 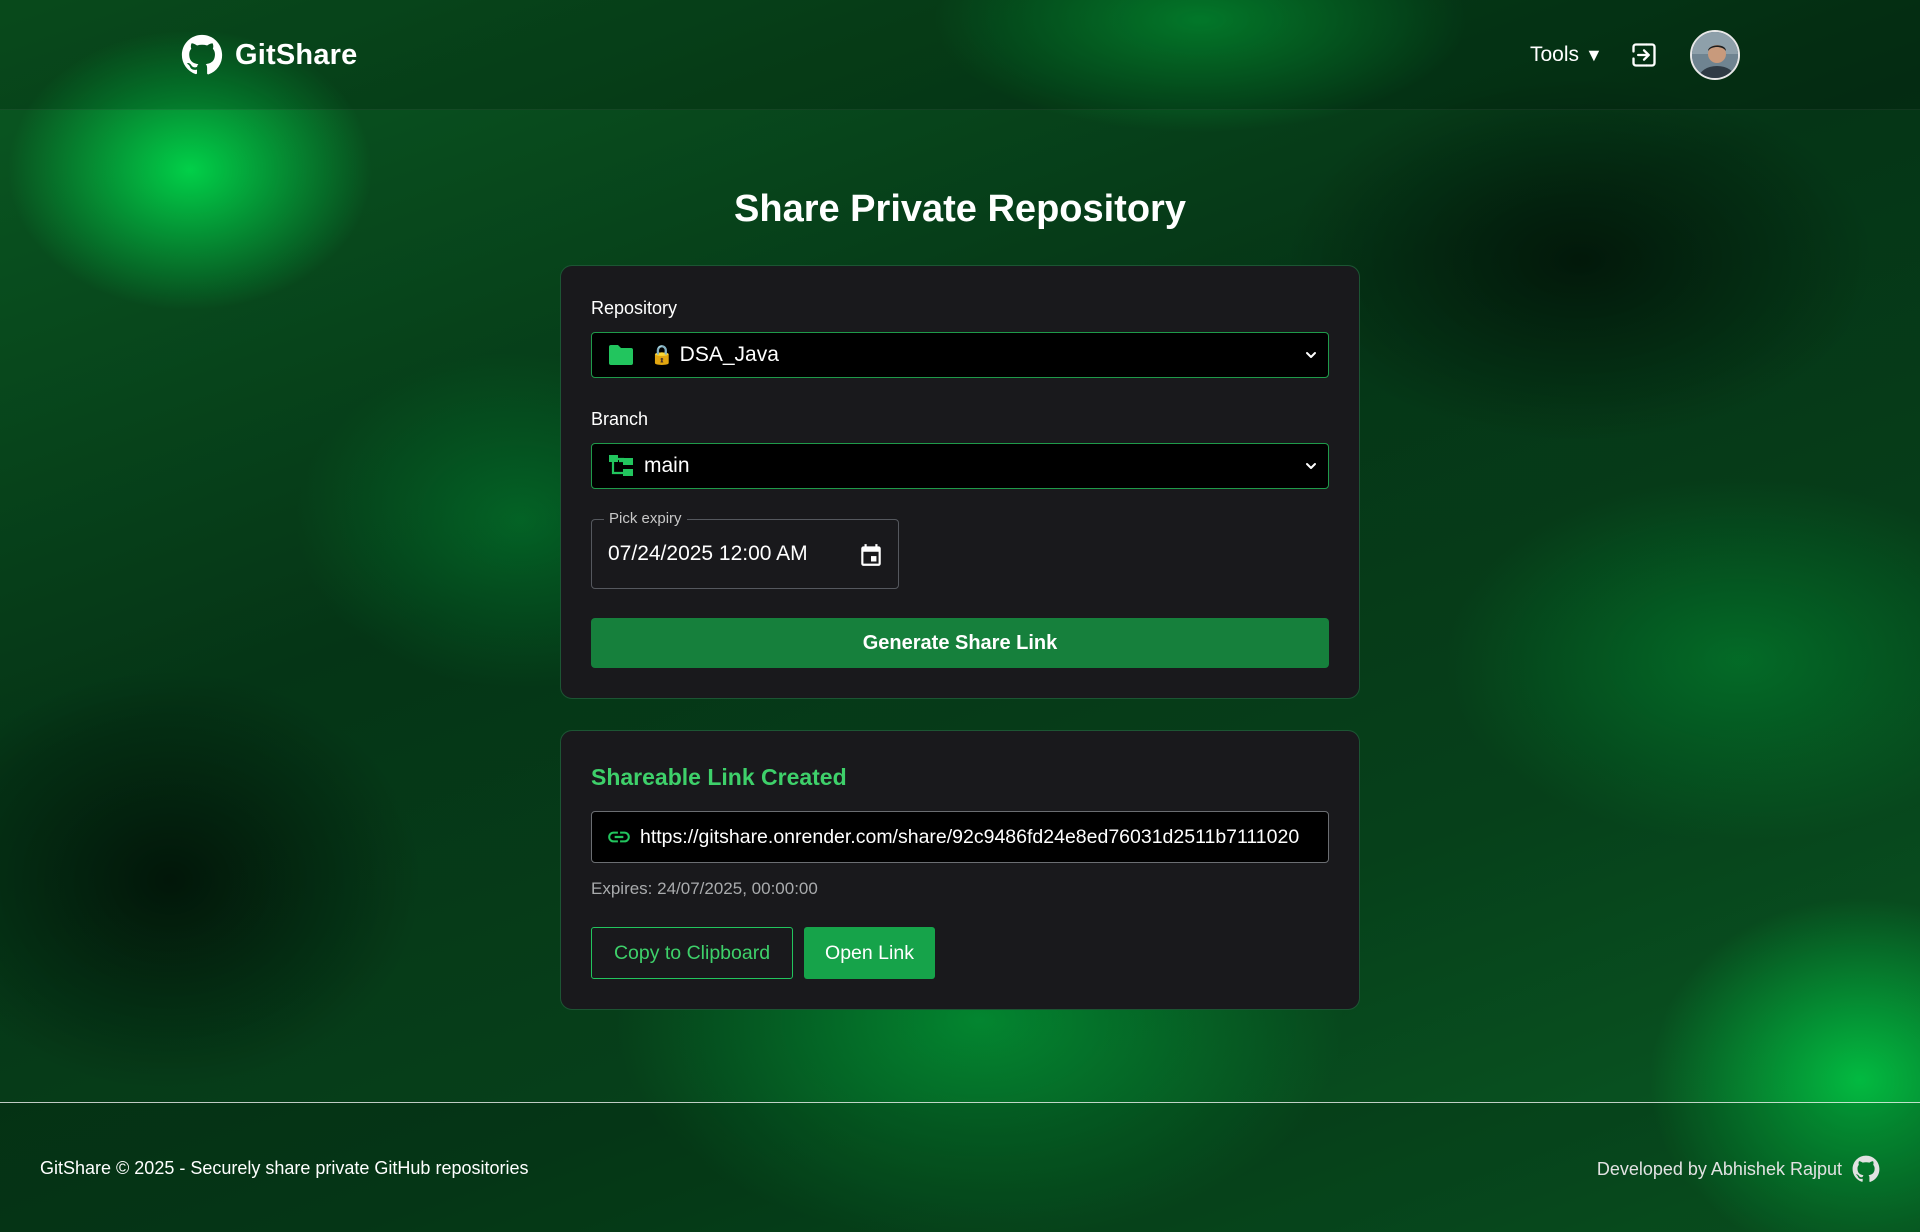 What do you see at coordinates (960, 466) in the screenshot?
I see `branch-select: main` at bounding box center [960, 466].